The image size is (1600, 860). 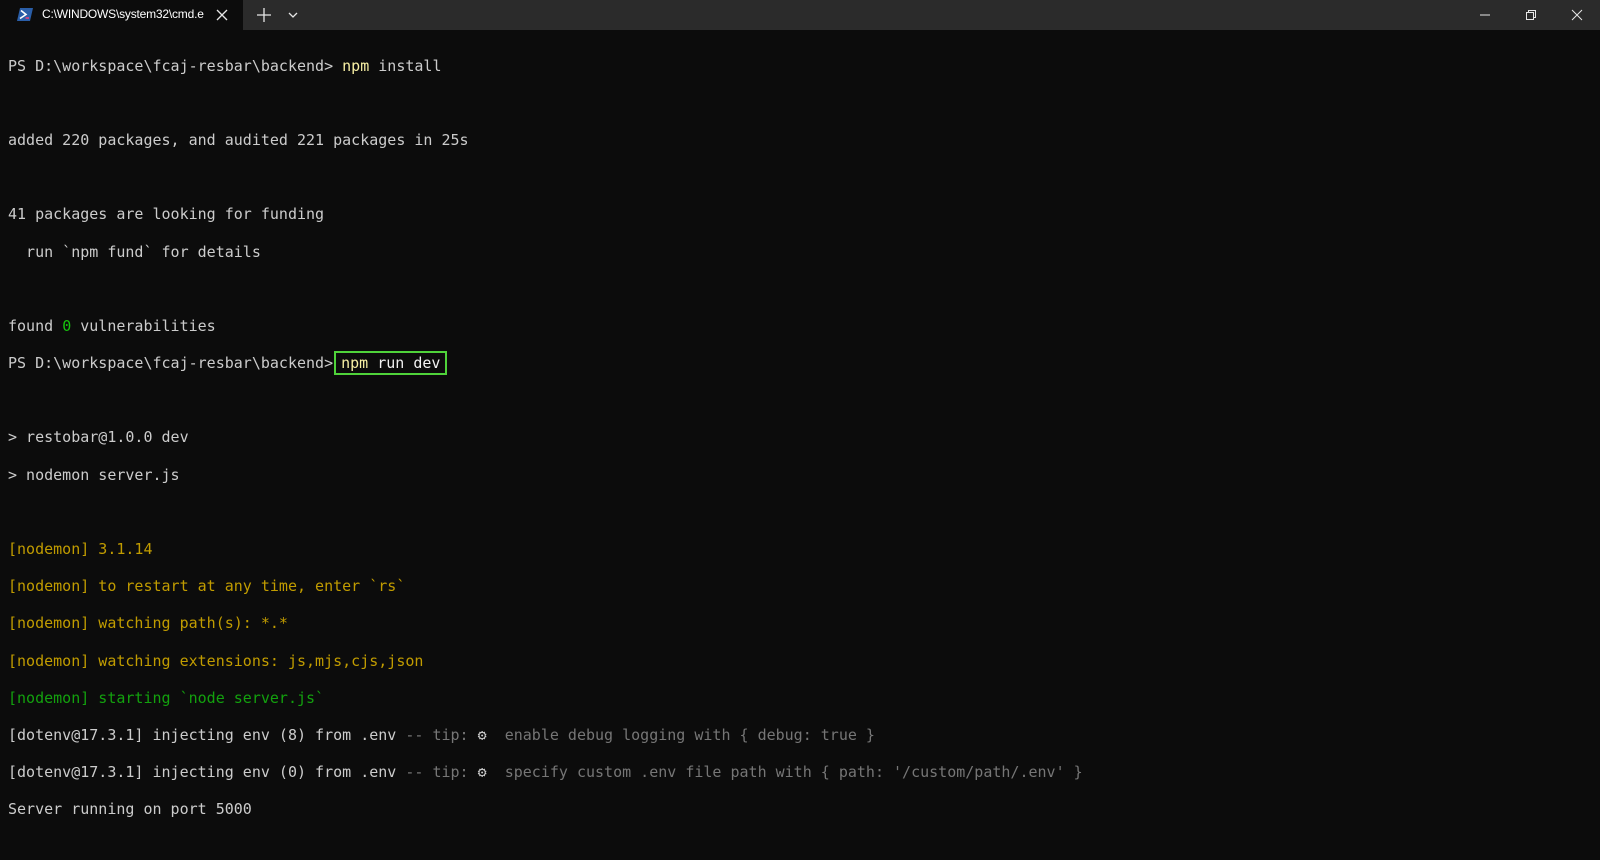 What do you see at coordinates (293, 15) in the screenshot?
I see `chevron-down-icon` at bounding box center [293, 15].